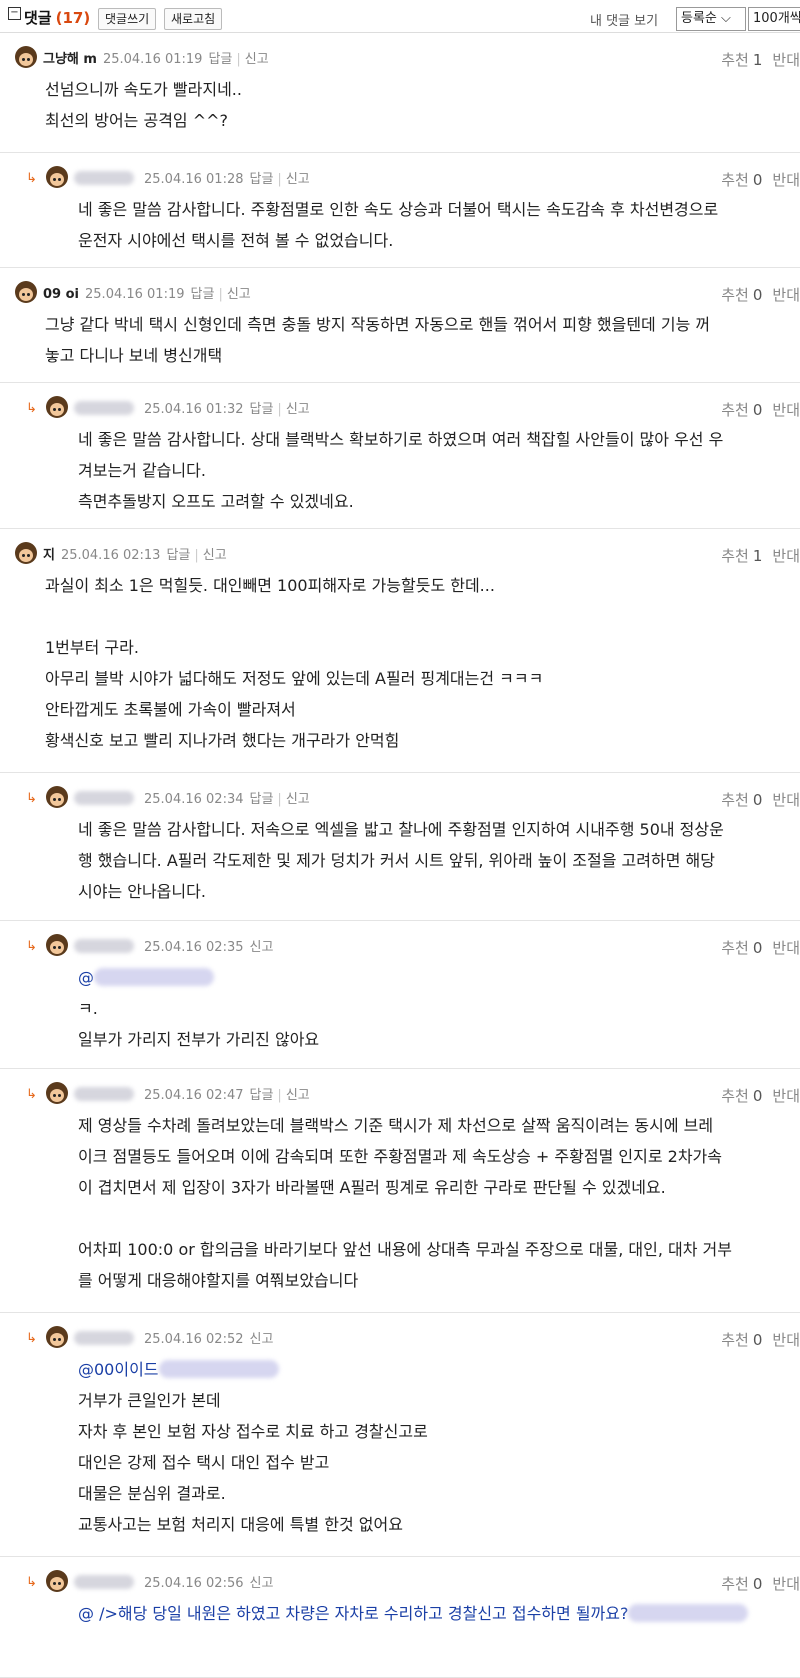  What do you see at coordinates (192, 797) in the screenshot?
I see `comment-meta: 25.04.16 02:34 답글 | 신고` at bounding box center [192, 797].